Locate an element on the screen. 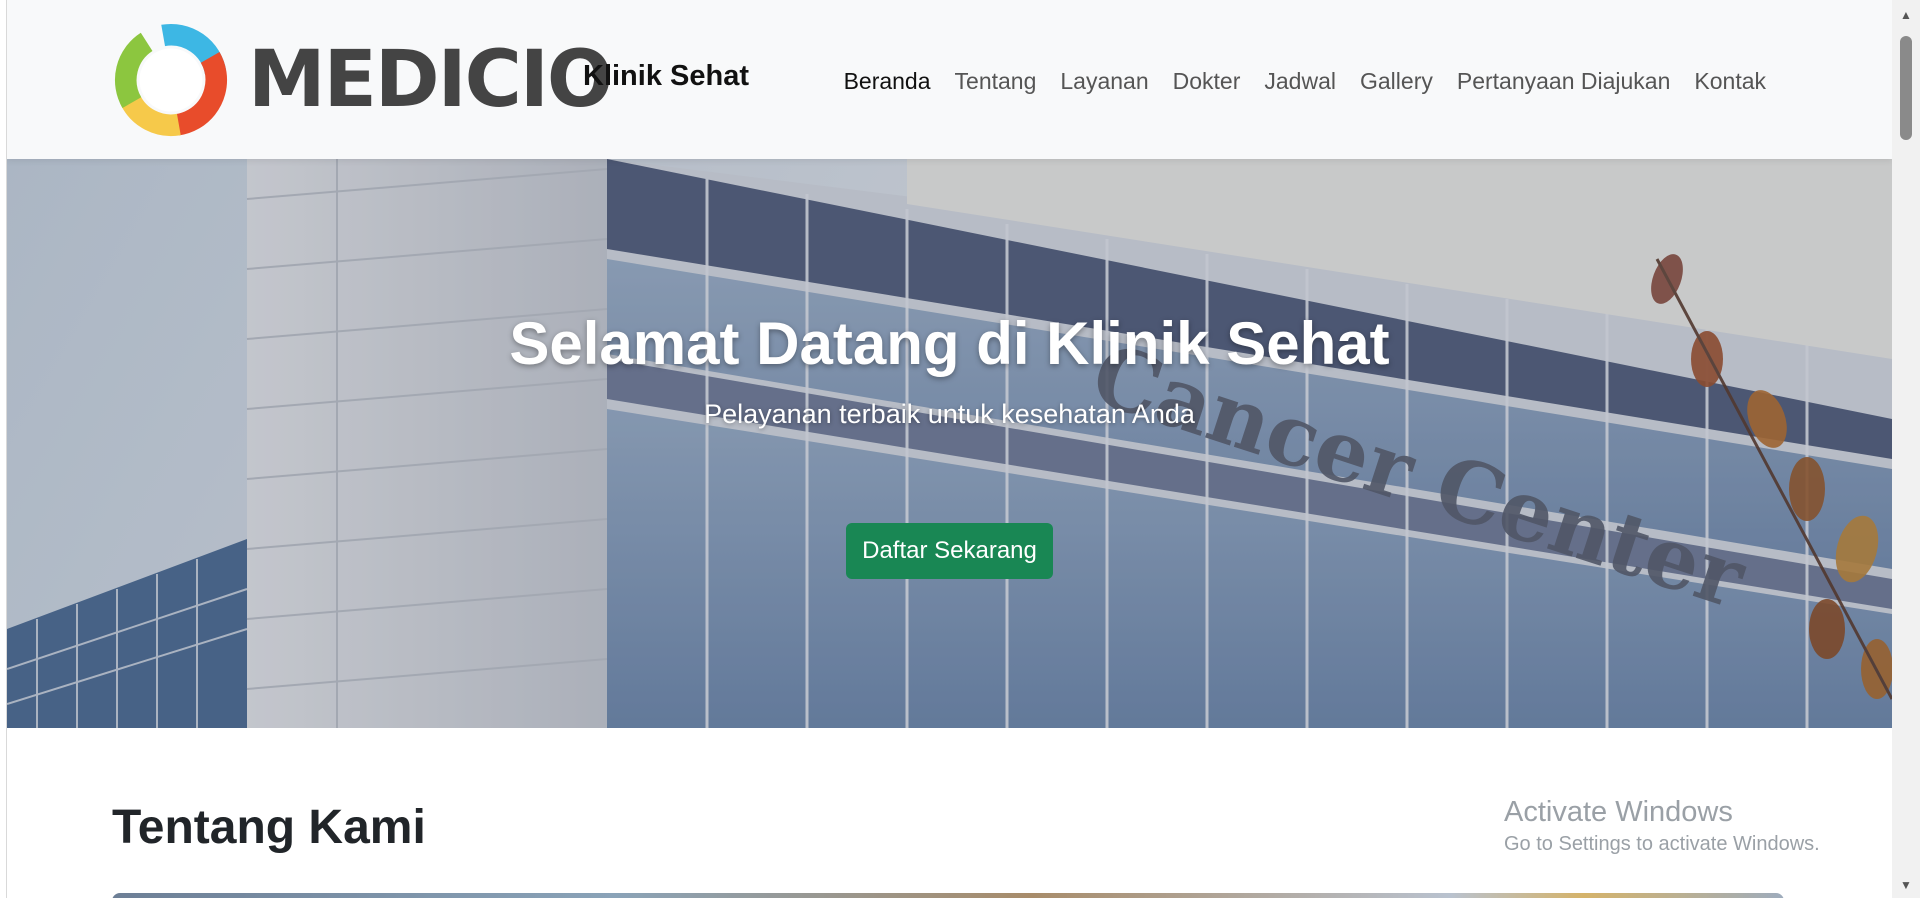 The image size is (1920, 898). scroll-down-arrow-icon: ▼ is located at coordinates (1906, 885).